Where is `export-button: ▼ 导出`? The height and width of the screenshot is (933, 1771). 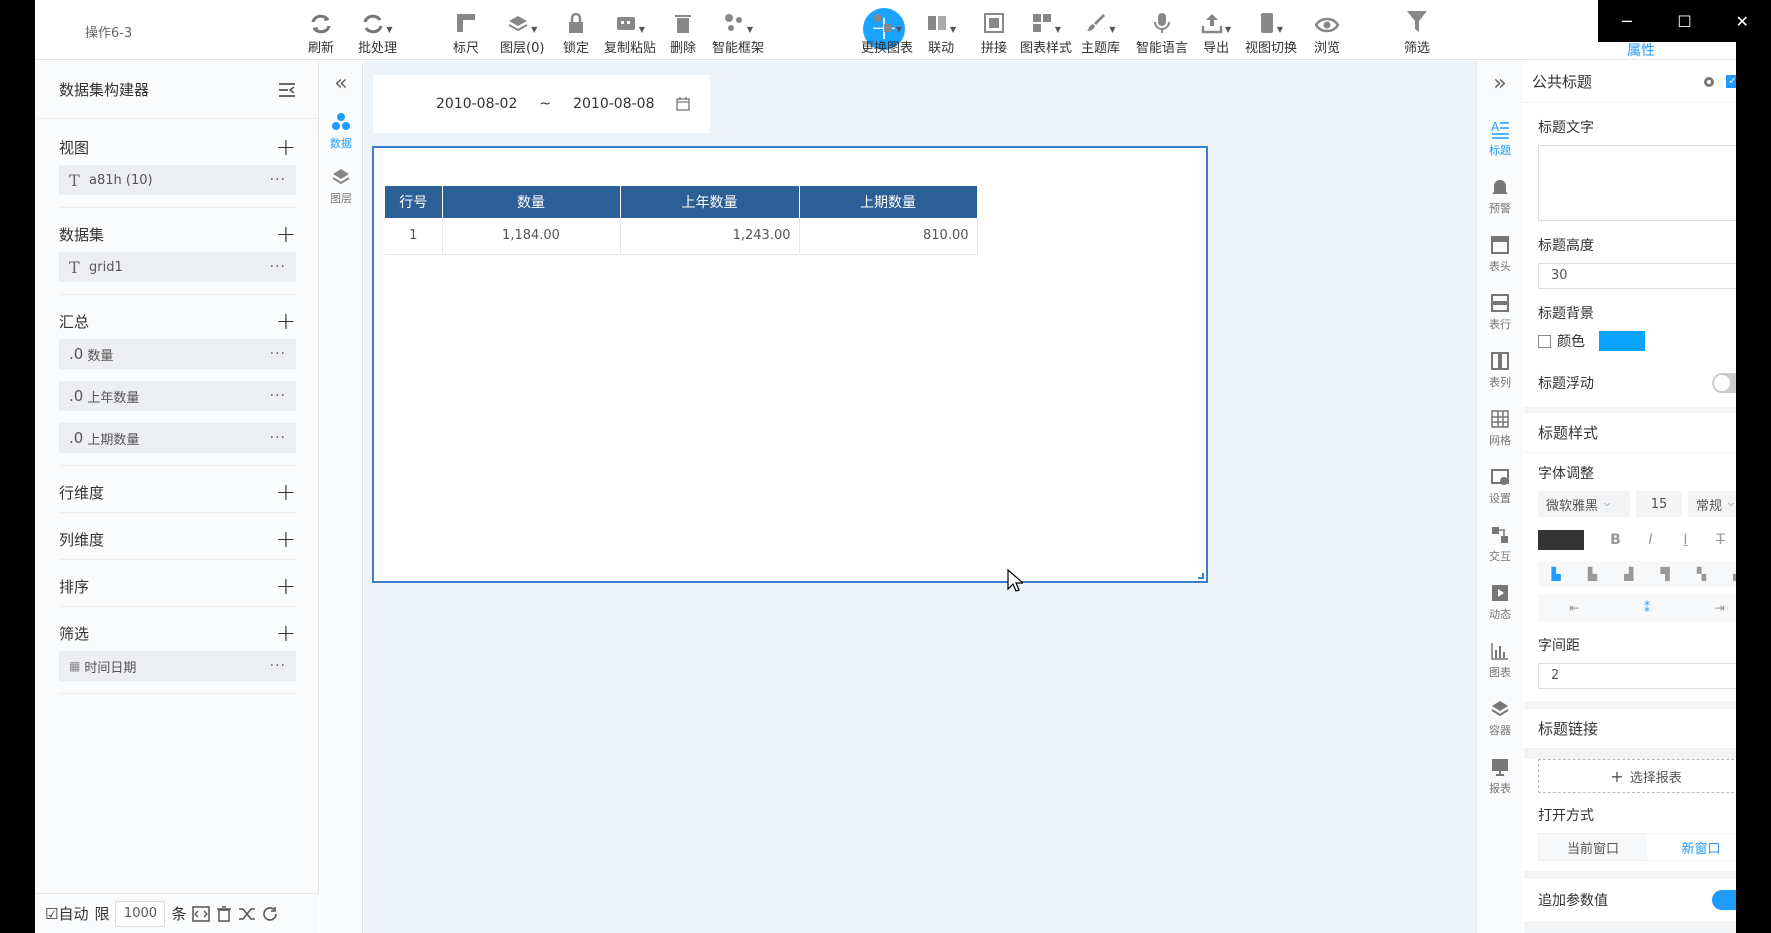 export-button: ▼ 导出 is located at coordinates (1216, 32).